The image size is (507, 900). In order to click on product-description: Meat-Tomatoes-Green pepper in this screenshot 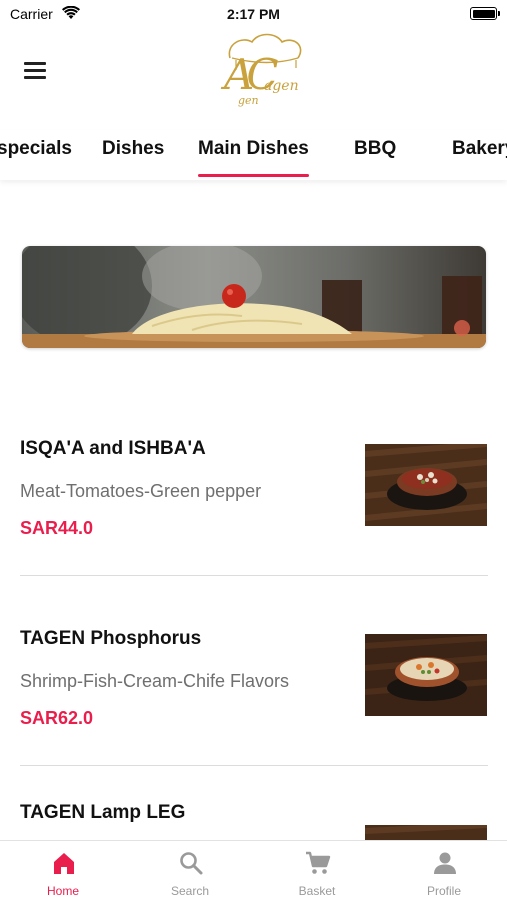, I will do `click(141, 491)`.